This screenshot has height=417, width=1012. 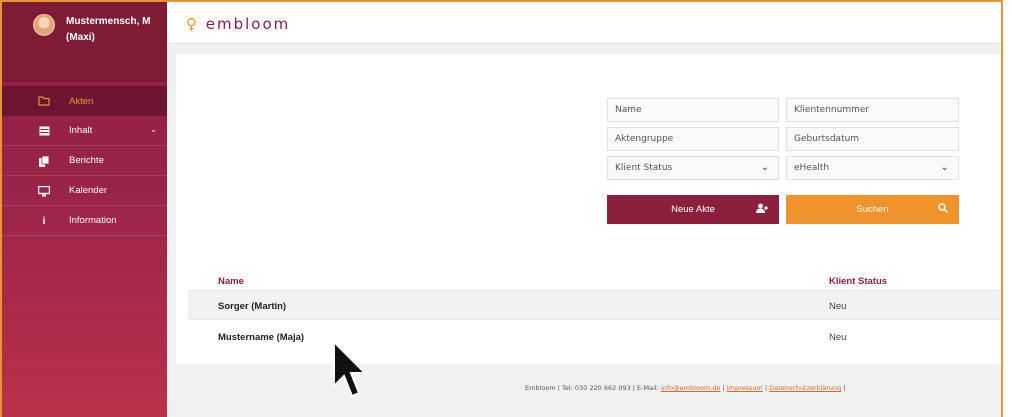 I want to click on logo-mark-icon: ♀, so click(x=192, y=24).